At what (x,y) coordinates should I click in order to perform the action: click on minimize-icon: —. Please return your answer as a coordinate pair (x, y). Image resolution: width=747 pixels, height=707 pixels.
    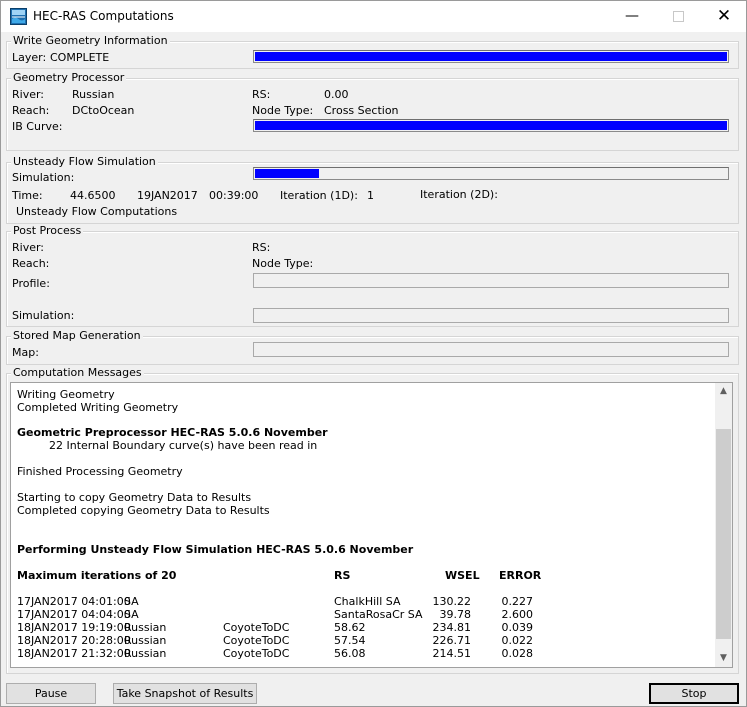
    Looking at the image, I should click on (632, 16).